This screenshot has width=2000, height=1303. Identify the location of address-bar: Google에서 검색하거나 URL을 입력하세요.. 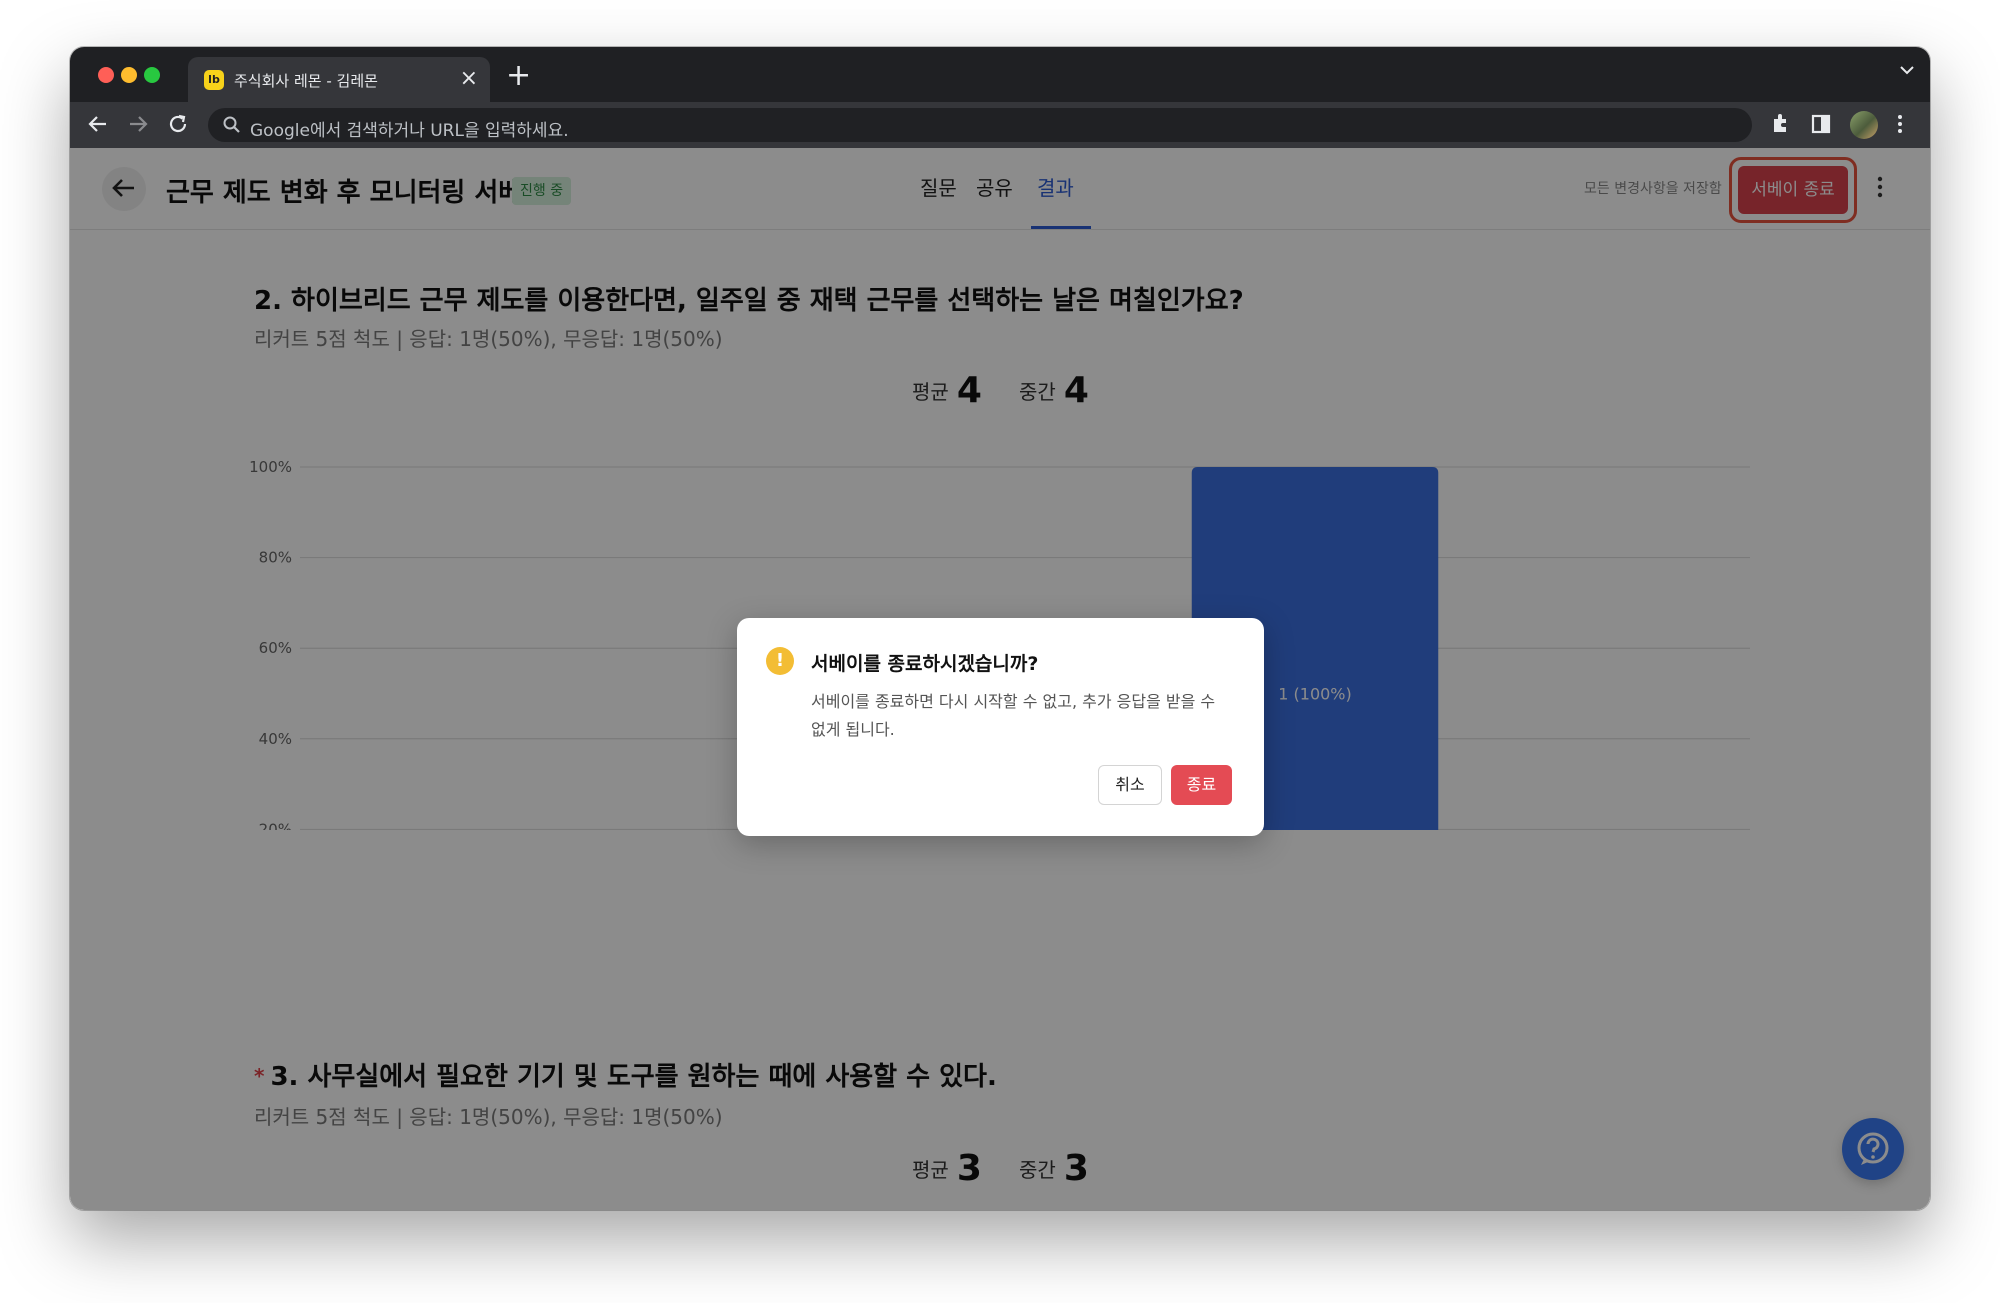
(980, 125).